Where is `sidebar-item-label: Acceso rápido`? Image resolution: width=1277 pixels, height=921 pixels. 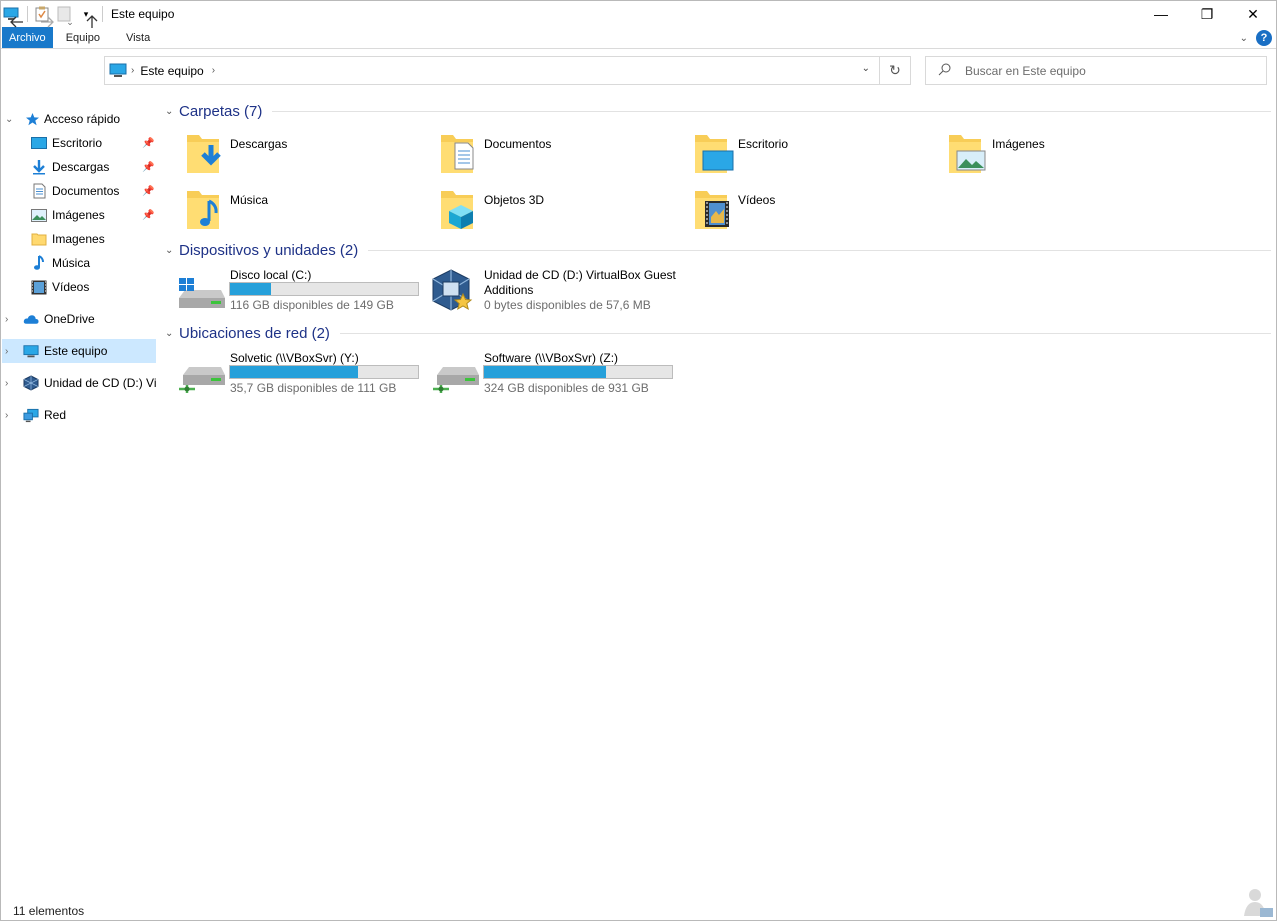
sidebar-item-label: Acceso rápido is located at coordinates (82, 119).